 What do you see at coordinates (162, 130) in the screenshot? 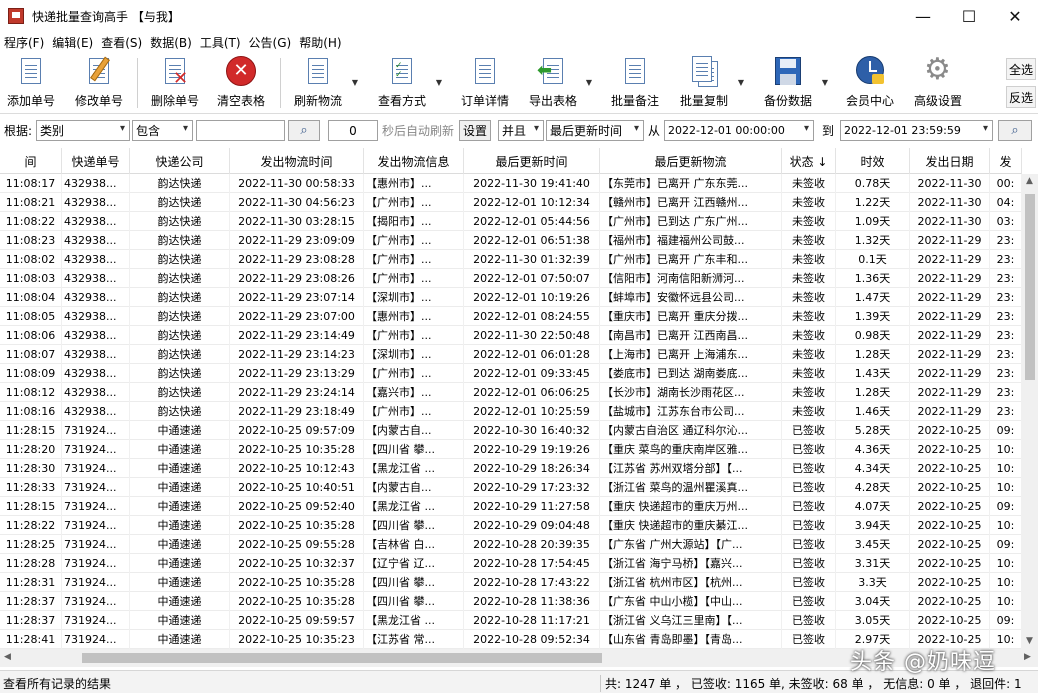
I see `filter-operator-select: 包含` at bounding box center [162, 130].